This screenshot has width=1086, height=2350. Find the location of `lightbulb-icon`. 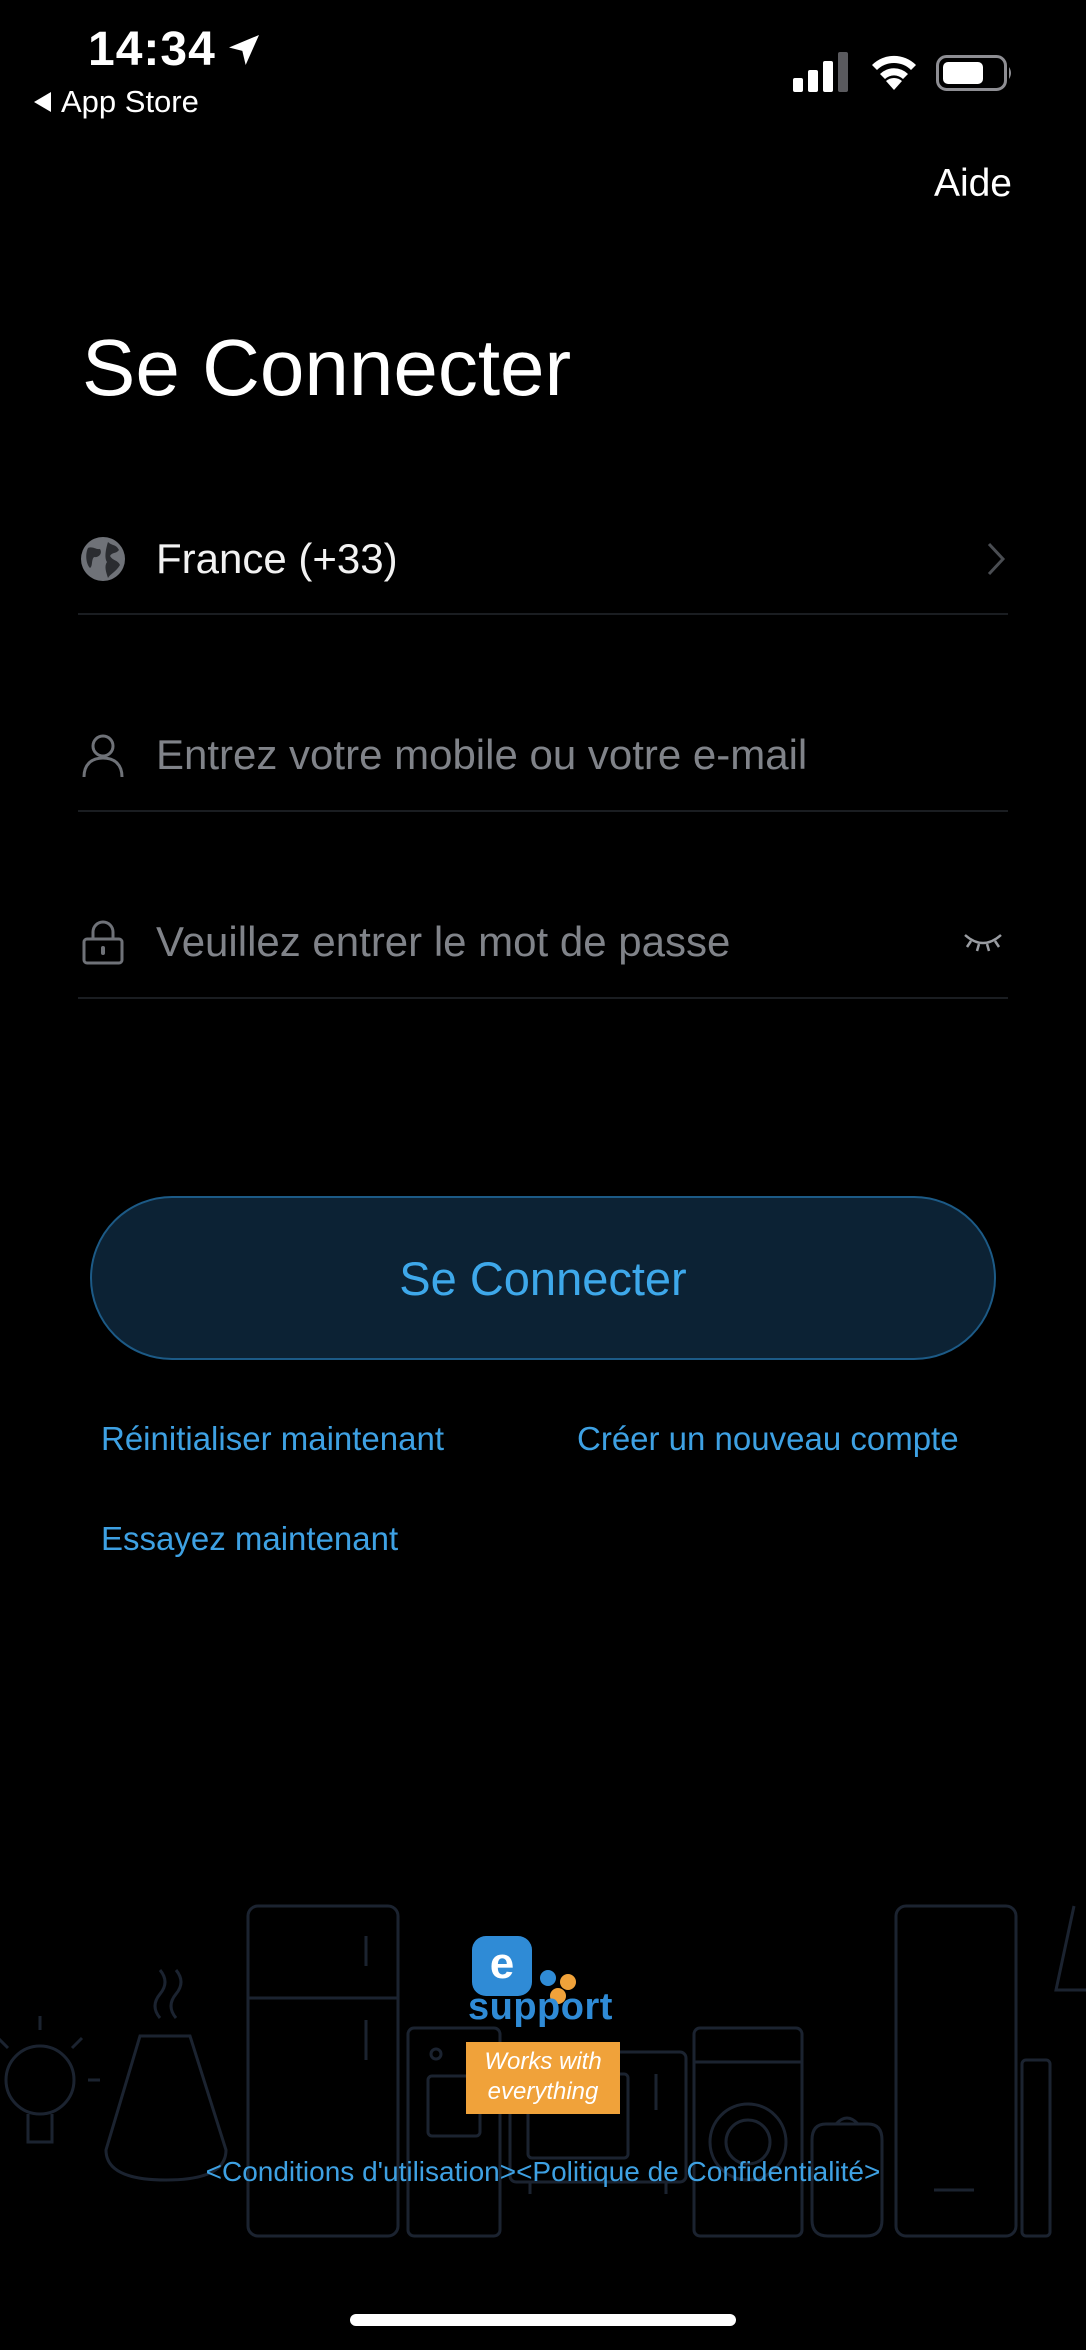

lightbulb-icon is located at coordinates (50, 2080).